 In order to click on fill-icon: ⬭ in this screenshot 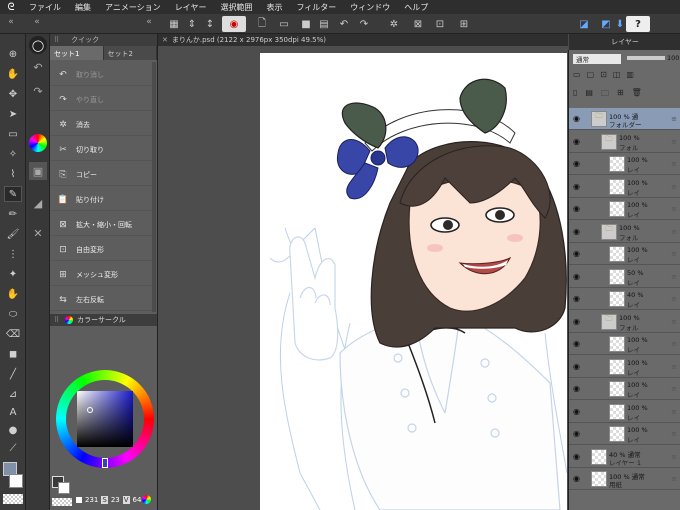, I will do `click(13, 314)`.